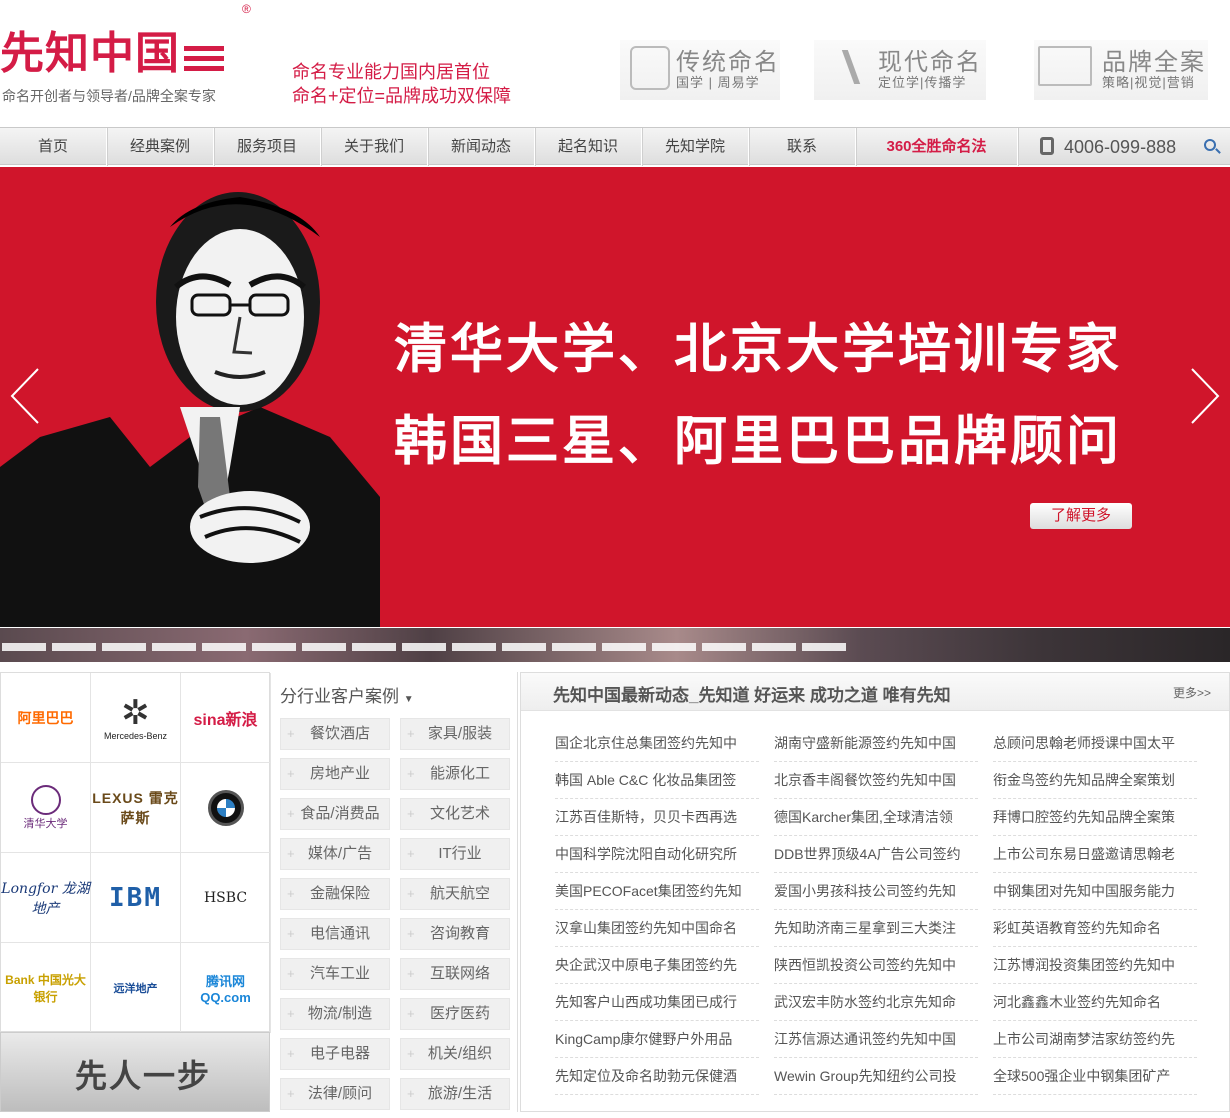 The height and width of the screenshot is (1118, 1230). Describe the element at coordinates (876, 1039) in the screenshot. I see `news-item: 江苏信源达通讯签约先知中国` at that location.